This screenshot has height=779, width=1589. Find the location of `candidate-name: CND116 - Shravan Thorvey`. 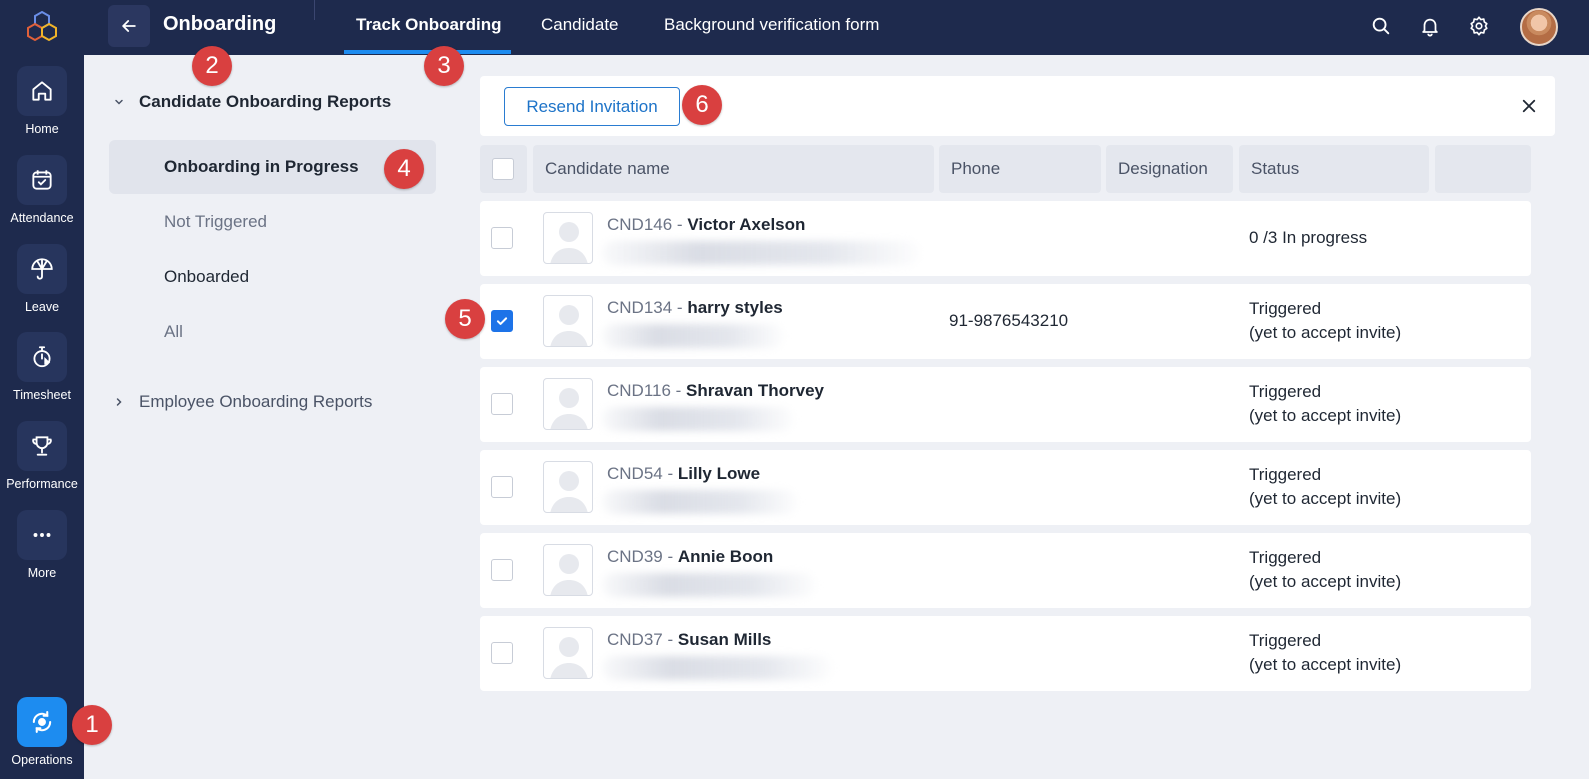

candidate-name: CND116 - Shravan Thorvey is located at coordinates (715, 391).